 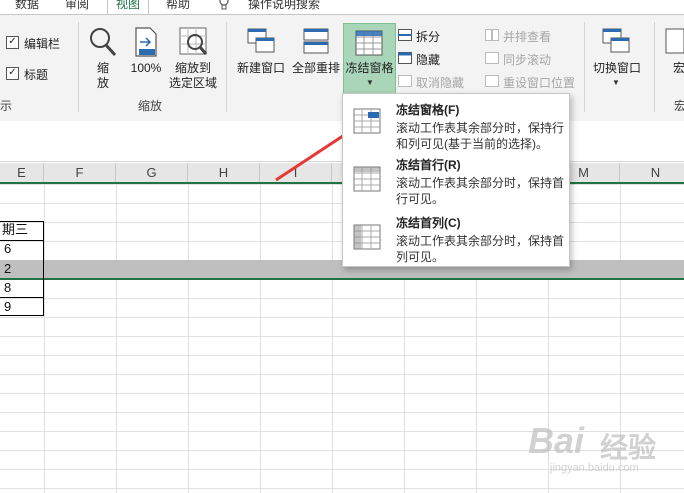 I want to click on split-icon, so click(x=405, y=35).